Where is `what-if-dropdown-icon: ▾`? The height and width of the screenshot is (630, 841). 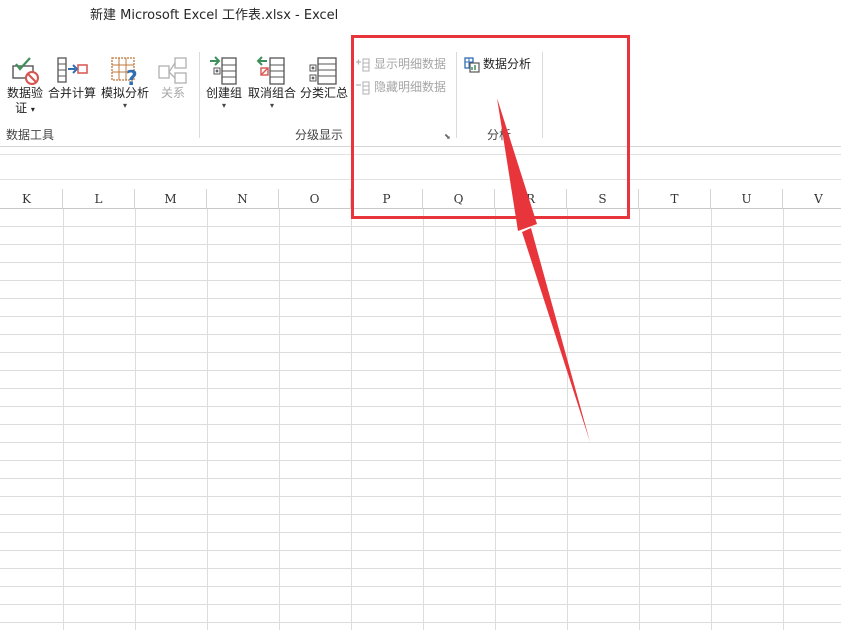
what-if-dropdown-icon: ▾ is located at coordinates (124, 105).